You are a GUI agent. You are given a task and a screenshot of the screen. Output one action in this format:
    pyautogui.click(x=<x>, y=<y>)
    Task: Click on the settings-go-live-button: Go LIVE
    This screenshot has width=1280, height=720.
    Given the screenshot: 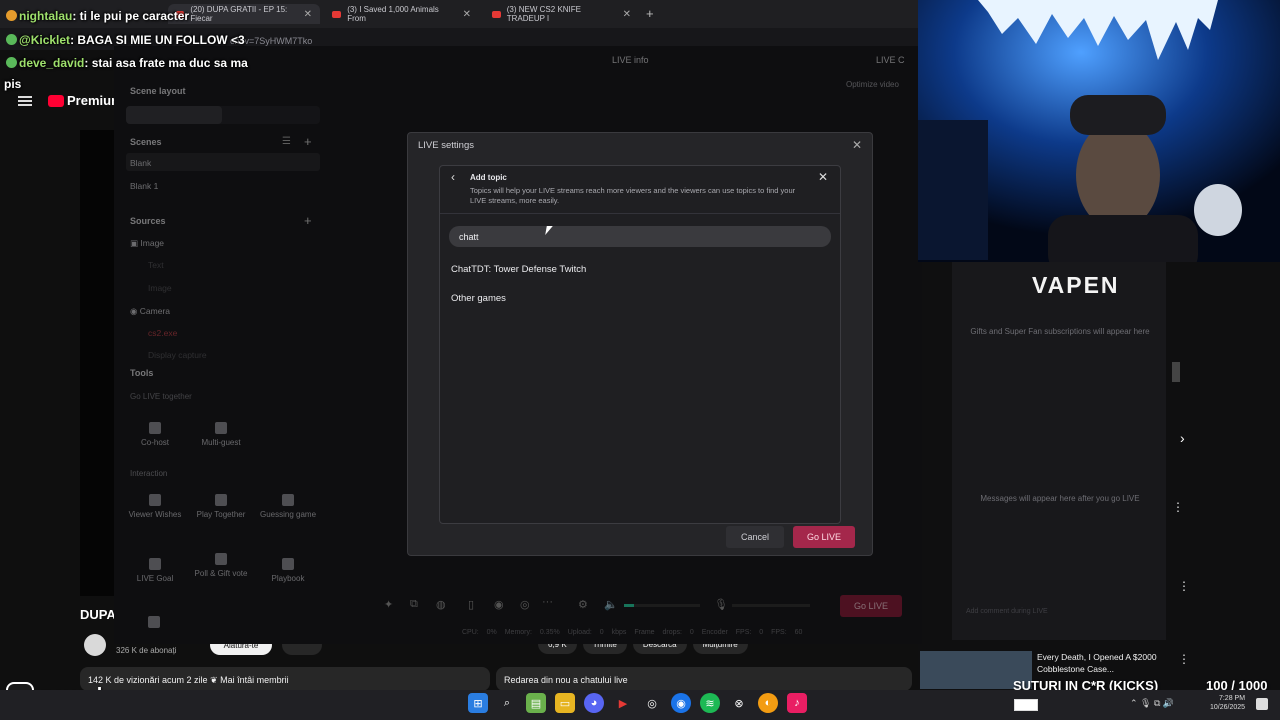 What is the action you would take?
    pyautogui.click(x=824, y=537)
    